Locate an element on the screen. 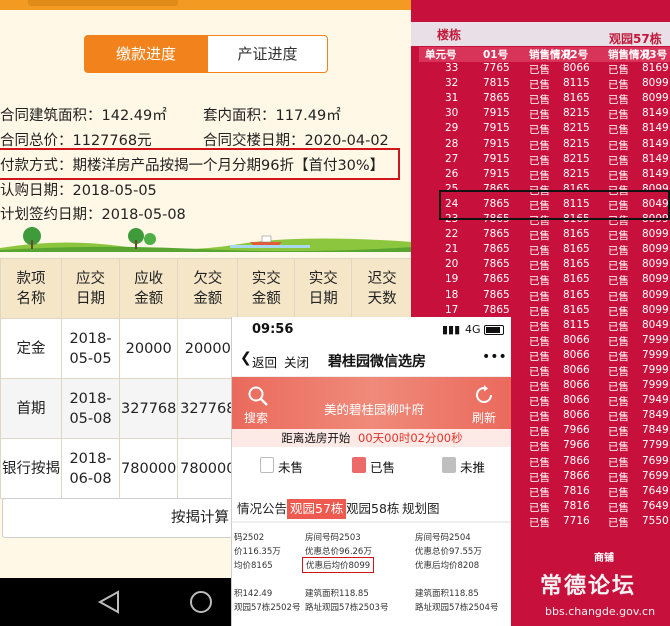 The width and height of the screenshot is (670, 626). room-total: 优惠总价96.26万 is located at coordinates (338, 552).